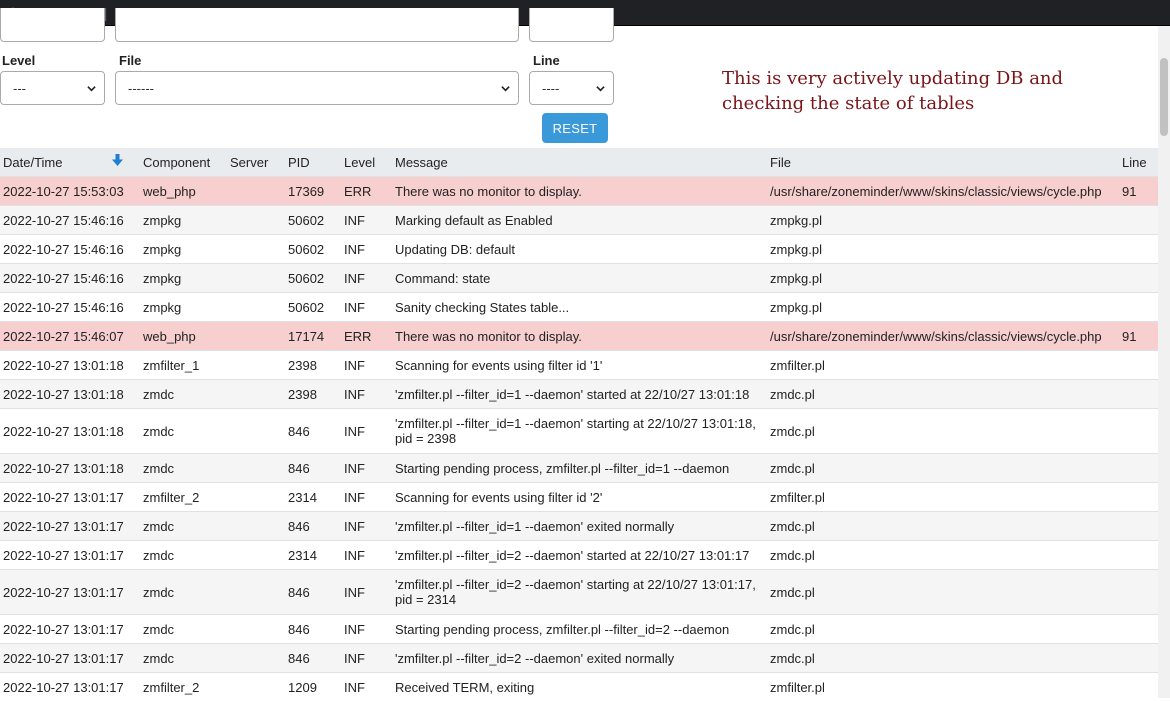 This screenshot has height=701, width=1170. What do you see at coordinates (571, 88) in the screenshot?
I see `line-filter-select: ----` at bounding box center [571, 88].